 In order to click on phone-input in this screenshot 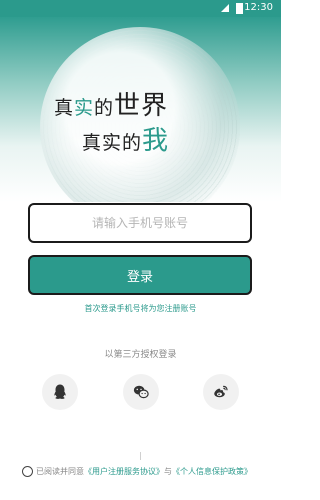, I will do `click(140, 223)`.